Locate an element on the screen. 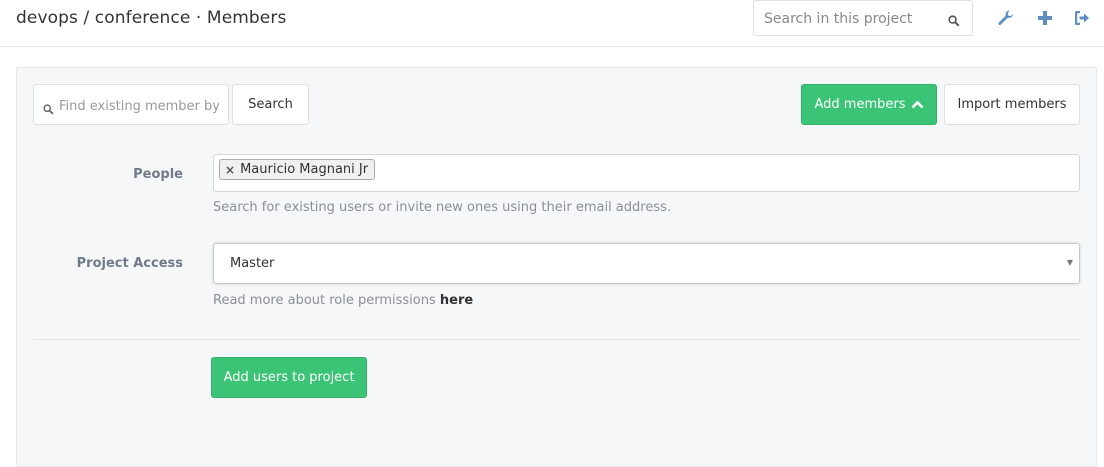 This screenshot has width=1104, height=467. find-member-box is located at coordinates (131, 104).